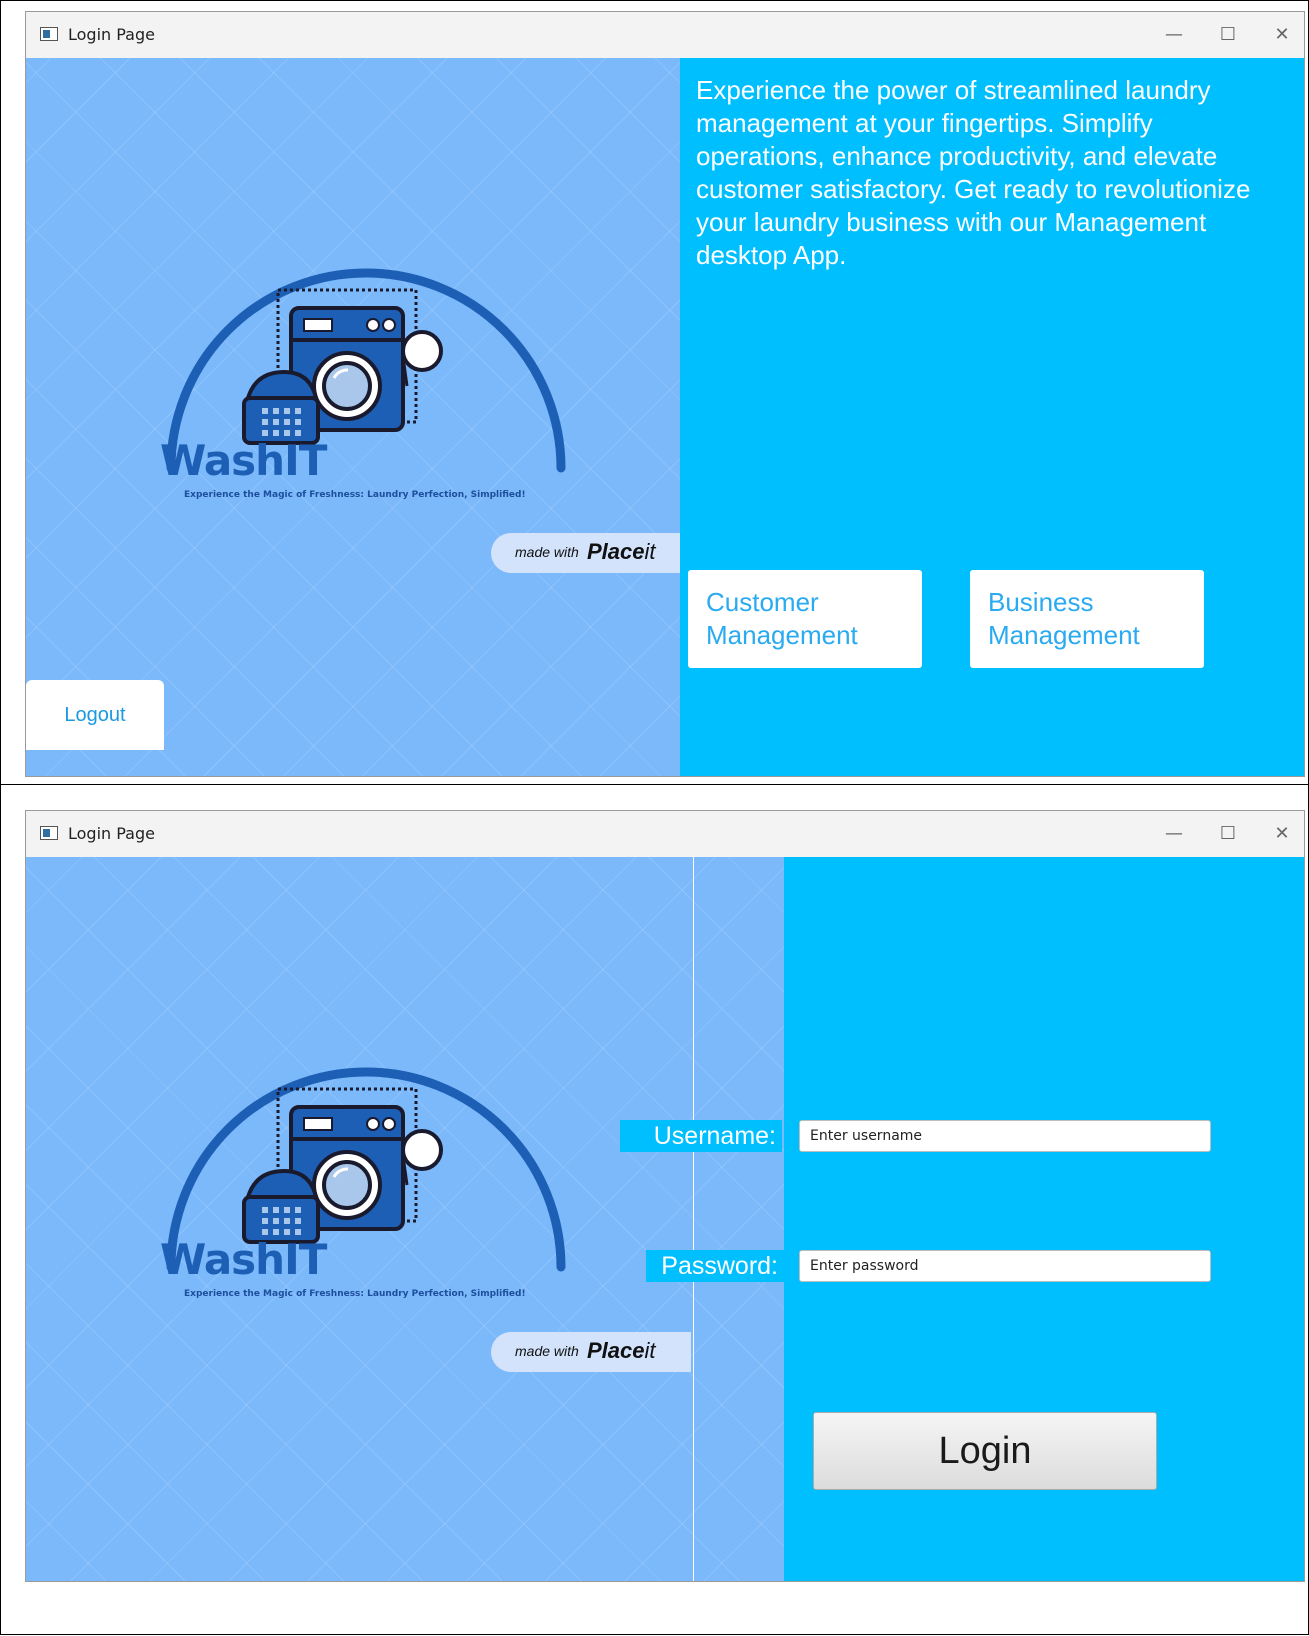 Image resolution: width=1309 pixels, height=1636 pixels. I want to click on panel-divider-line, so click(693, 1219).